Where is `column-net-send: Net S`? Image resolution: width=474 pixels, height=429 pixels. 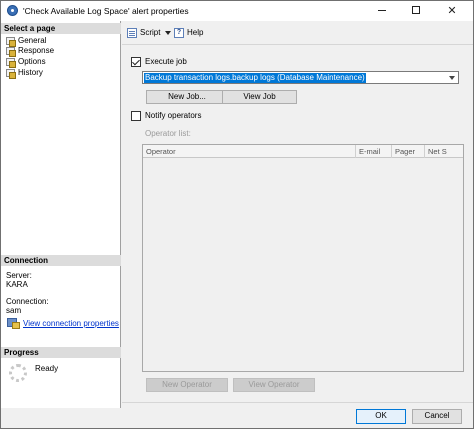 column-net-send: Net S is located at coordinates (444, 151).